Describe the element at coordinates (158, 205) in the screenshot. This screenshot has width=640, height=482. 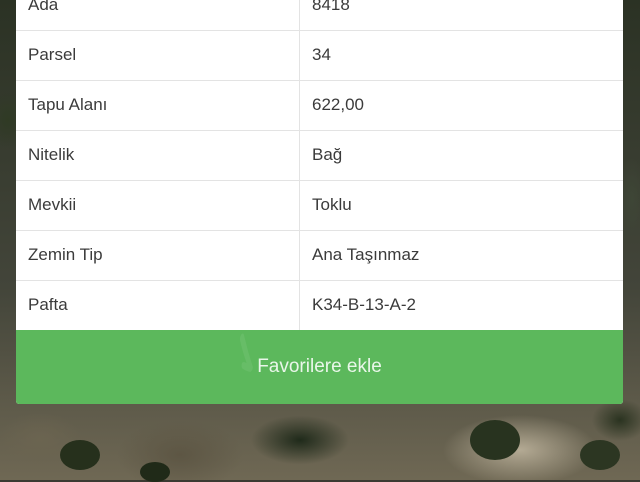
I see `row-label: Mevkii` at that location.